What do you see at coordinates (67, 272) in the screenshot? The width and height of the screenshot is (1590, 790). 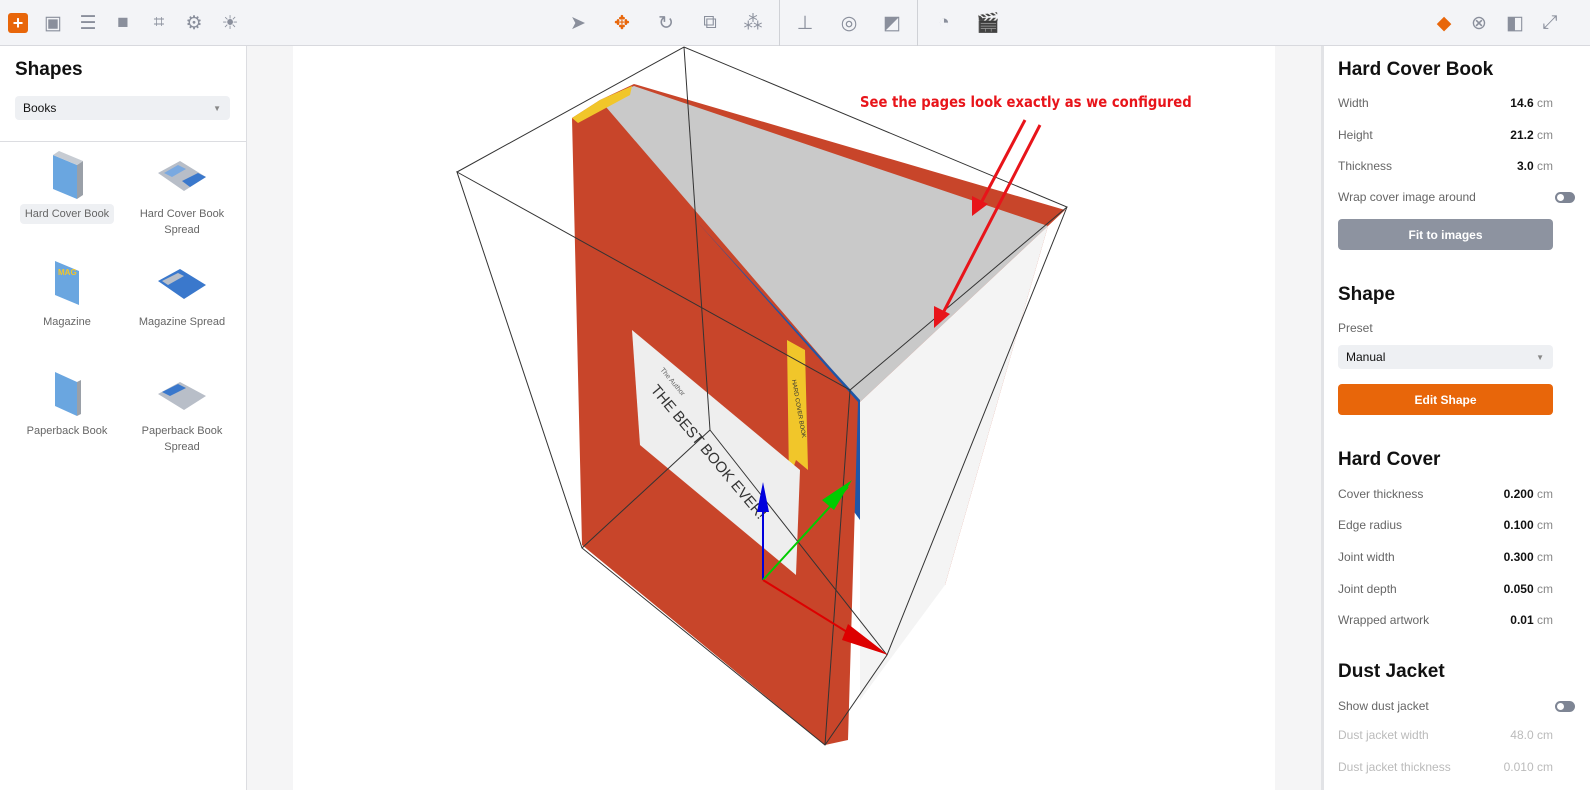 I see `svg-text: MAG` at bounding box center [67, 272].